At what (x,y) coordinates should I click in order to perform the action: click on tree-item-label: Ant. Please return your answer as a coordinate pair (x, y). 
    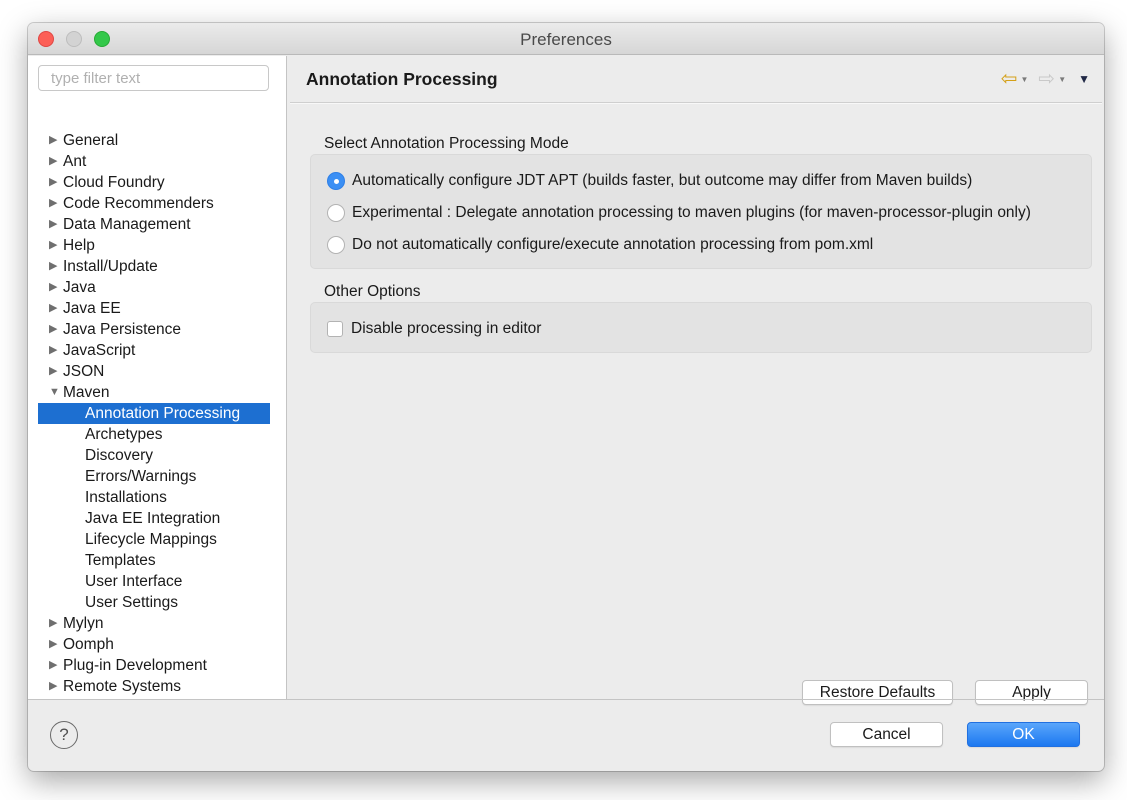
    Looking at the image, I should click on (75, 161).